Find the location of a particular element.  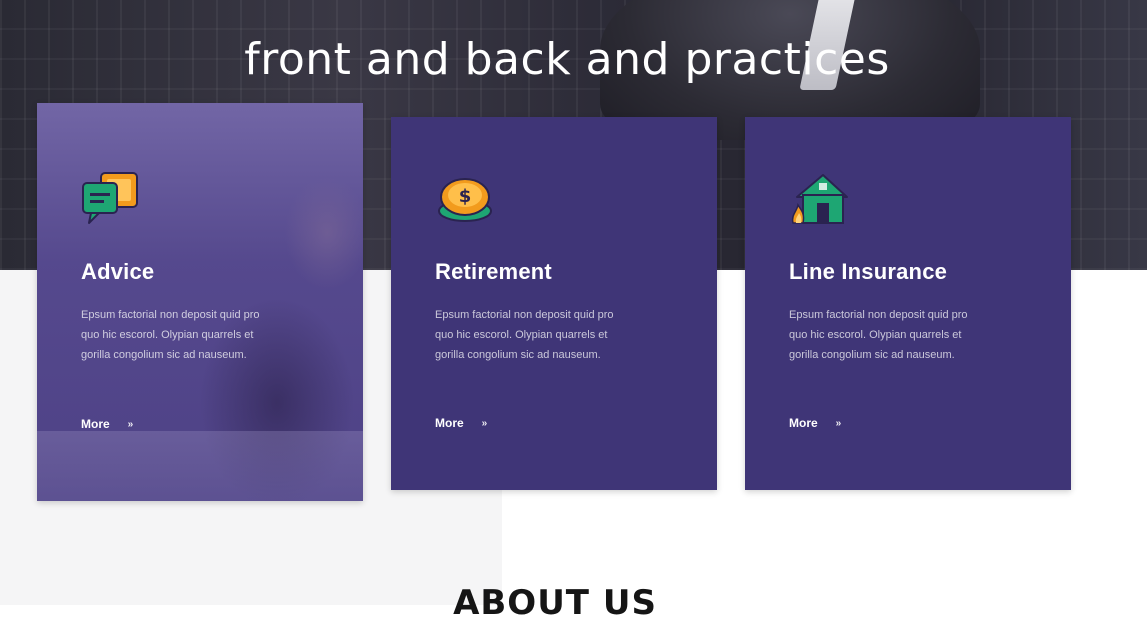

card-title: Advice is located at coordinates (118, 271).